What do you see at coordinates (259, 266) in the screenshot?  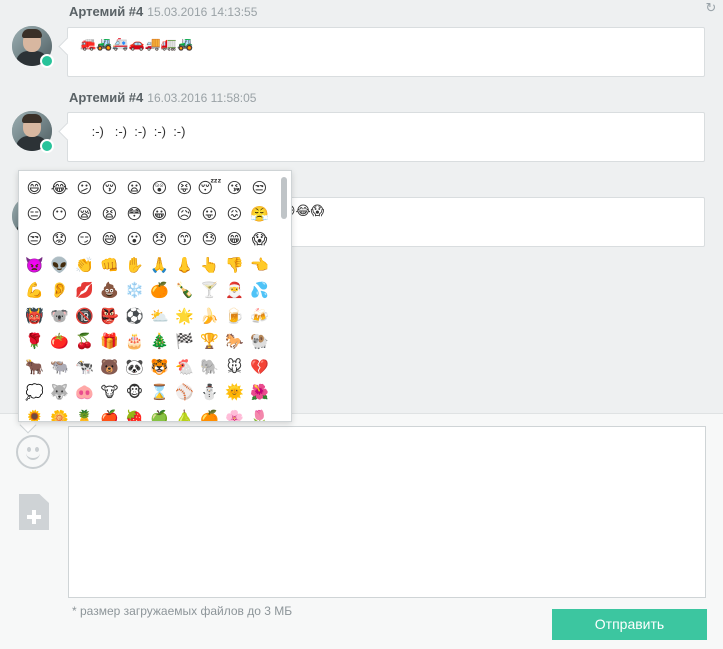 I see `emoji-option: 👈` at bounding box center [259, 266].